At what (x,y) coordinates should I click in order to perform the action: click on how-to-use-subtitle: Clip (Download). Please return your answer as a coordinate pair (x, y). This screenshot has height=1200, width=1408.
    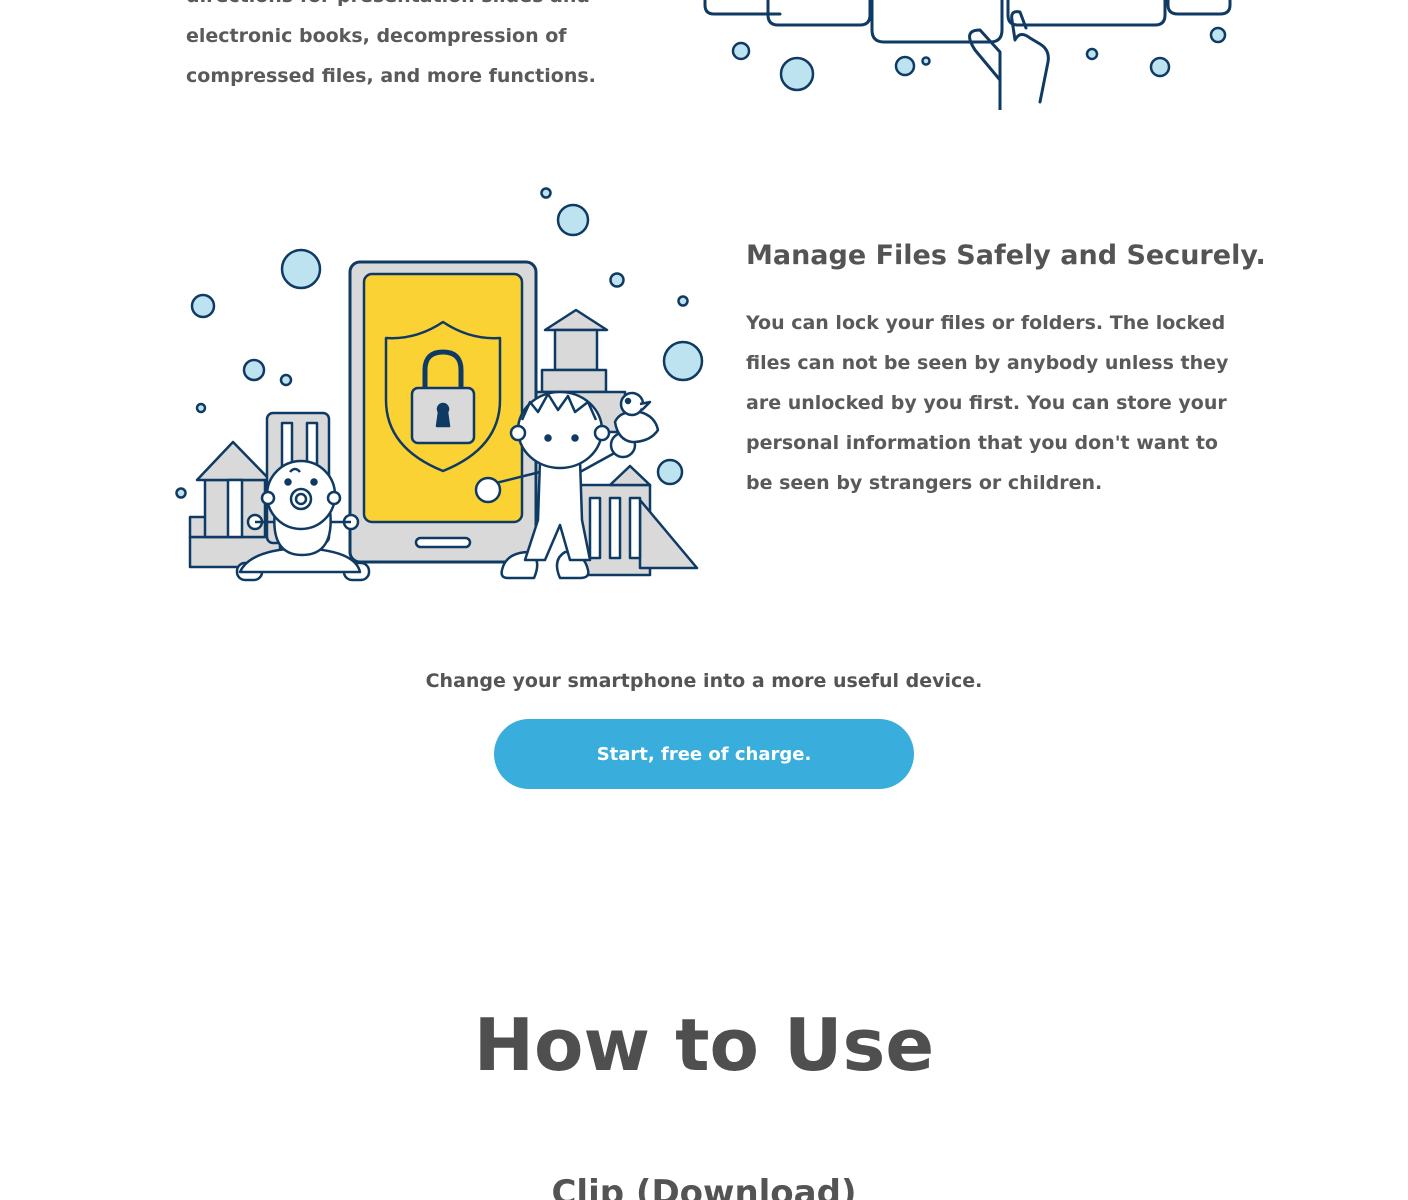
    Looking at the image, I should click on (704, 1186).